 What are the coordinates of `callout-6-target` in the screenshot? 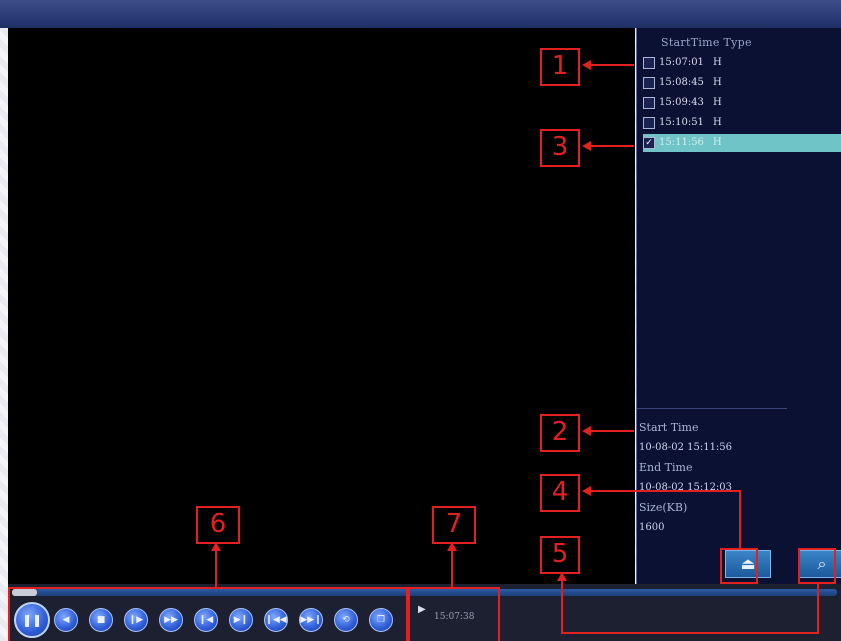 It's located at (209, 614).